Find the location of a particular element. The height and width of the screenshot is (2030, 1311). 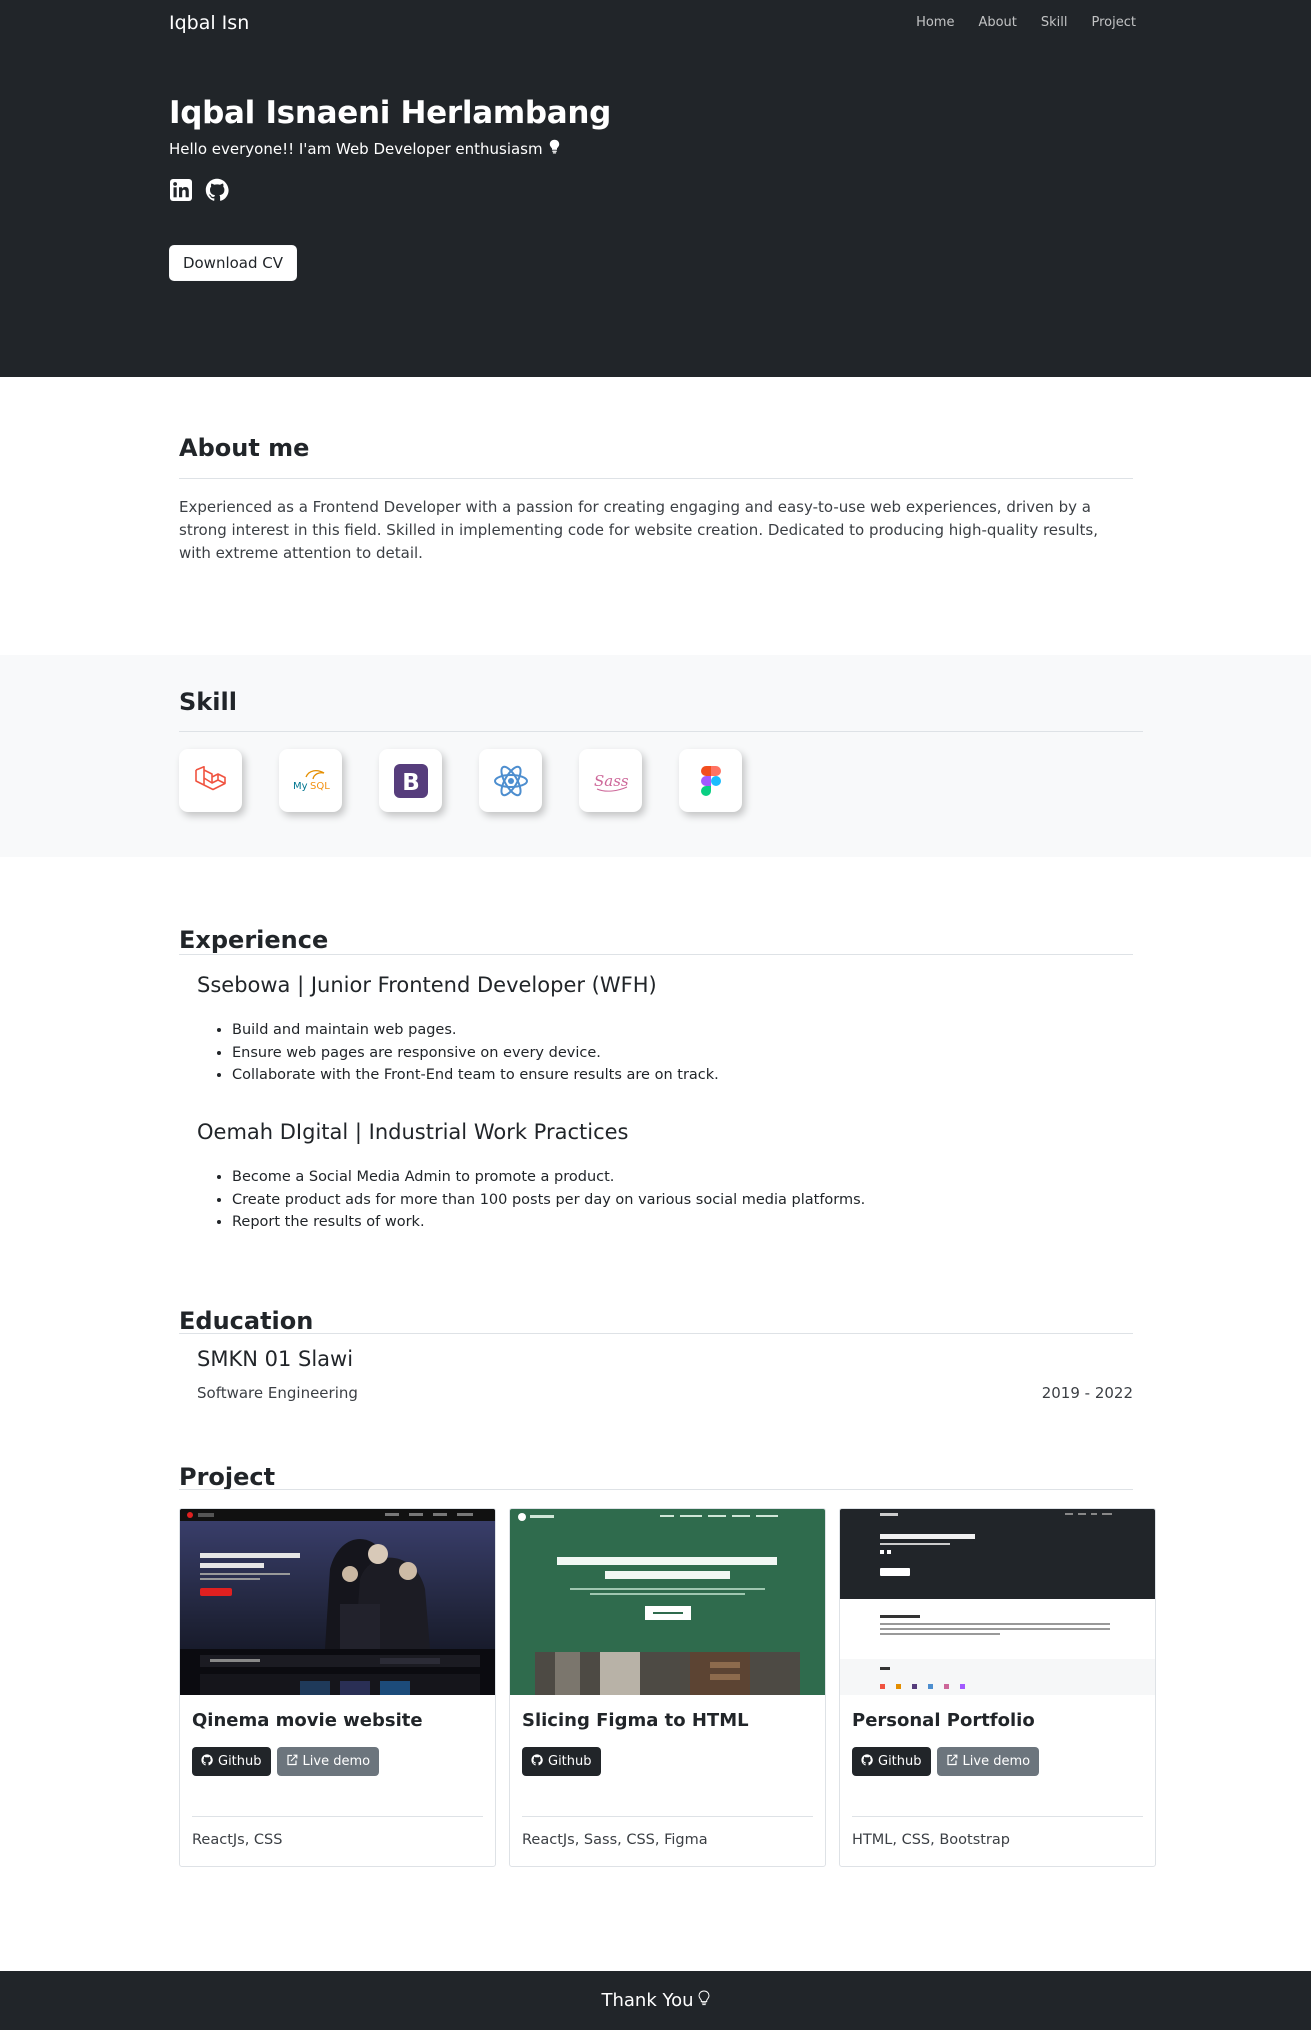

bootstrap-icon: B is located at coordinates (410, 780).